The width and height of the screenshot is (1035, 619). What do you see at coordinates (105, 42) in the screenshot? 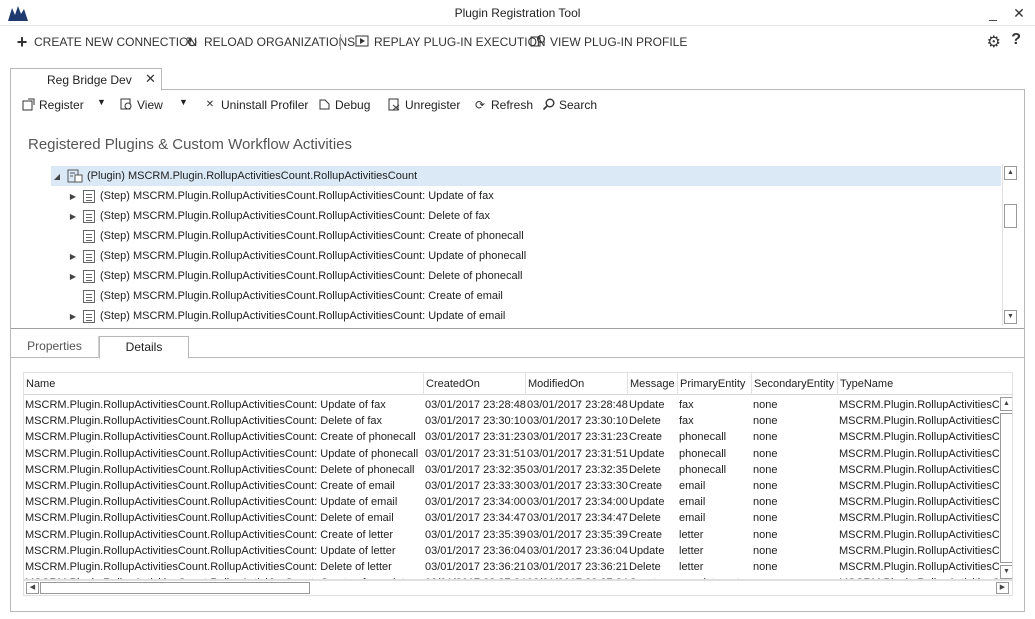
I see `create-connection-button: + CREATE NEW CONNECTION` at bounding box center [105, 42].